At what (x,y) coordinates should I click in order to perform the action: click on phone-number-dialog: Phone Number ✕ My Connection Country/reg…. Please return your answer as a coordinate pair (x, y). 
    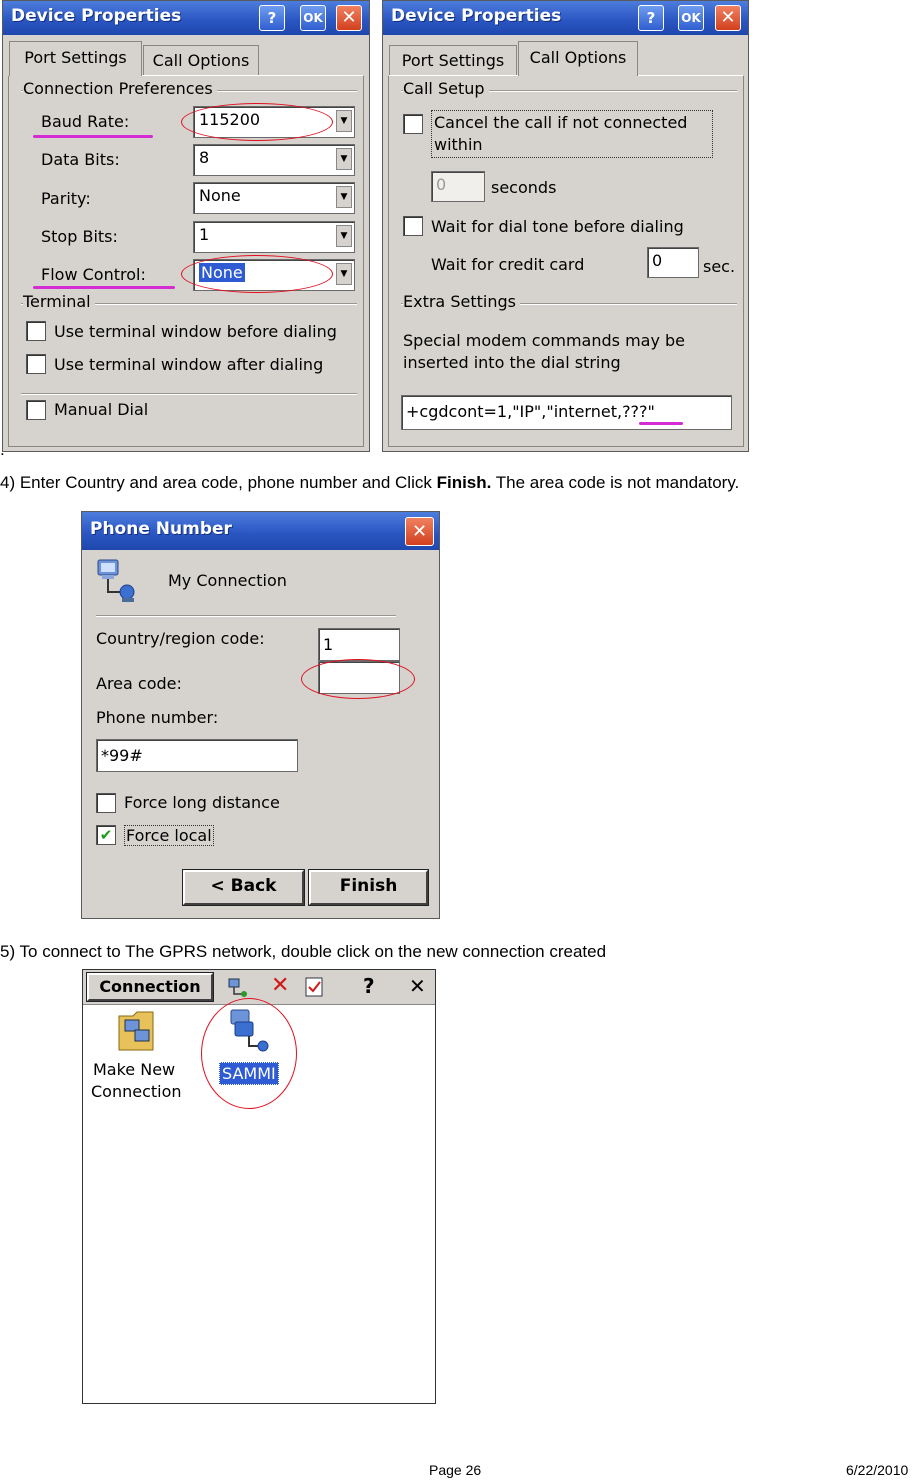
    Looking at the image, I should click on (260, 715).